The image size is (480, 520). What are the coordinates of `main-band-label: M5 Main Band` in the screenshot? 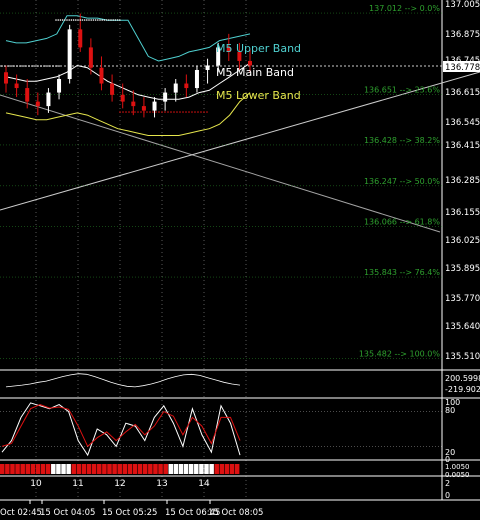 It's located at (255, 72).